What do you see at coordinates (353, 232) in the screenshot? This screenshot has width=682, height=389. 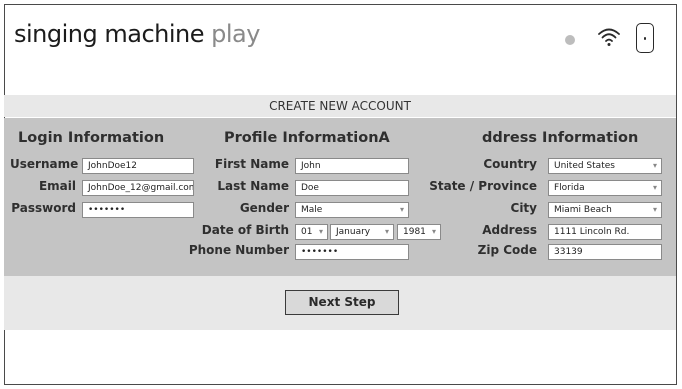 I see `dob-month-value: January` at bounding box center [353, 232].